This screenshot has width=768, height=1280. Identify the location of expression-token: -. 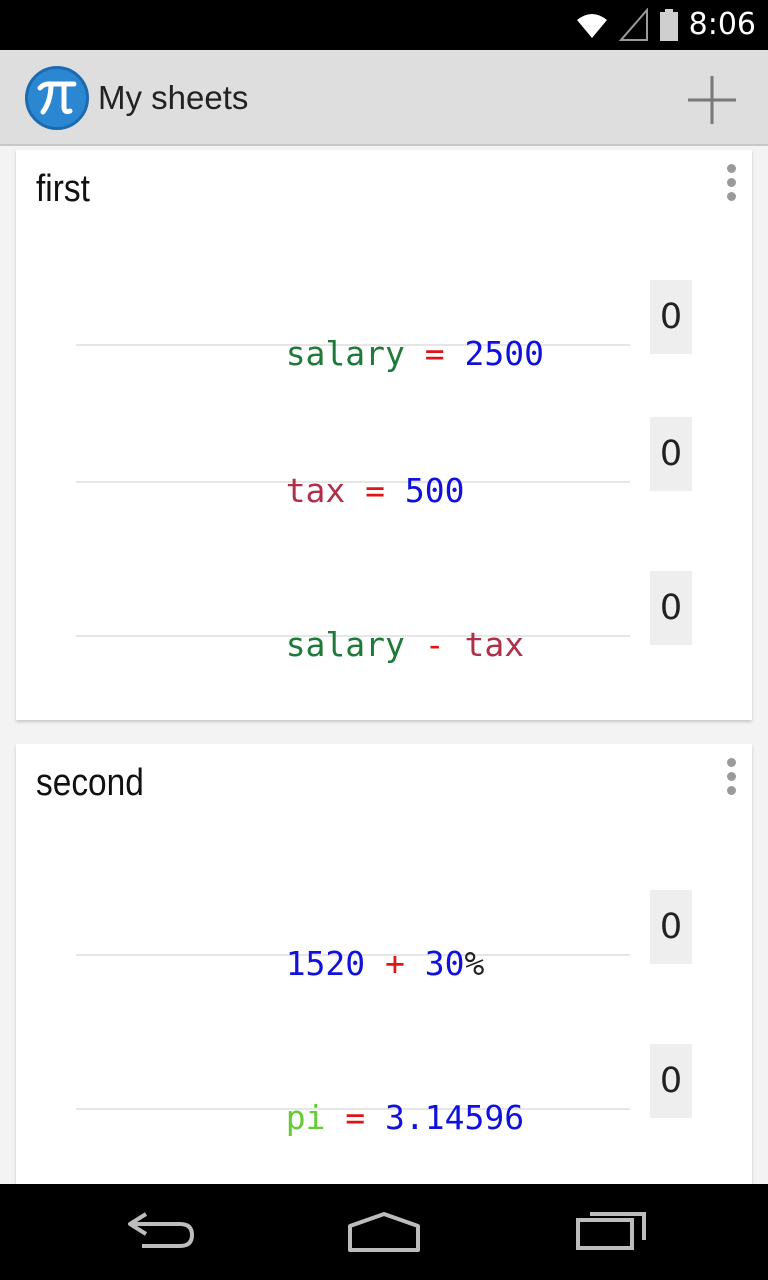
(434, 644).